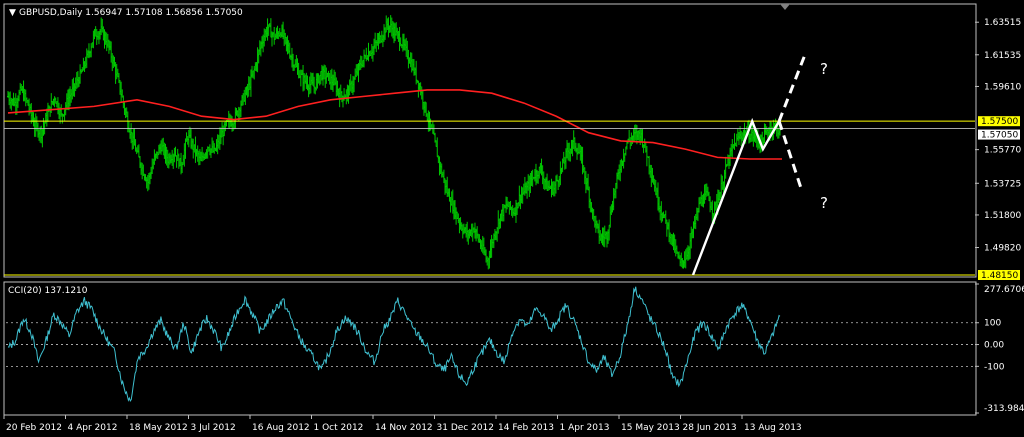  Describe the element at coordinates (999, 136) in the screenshot. I see `current-price-tag-label: 1.57050` at that location.